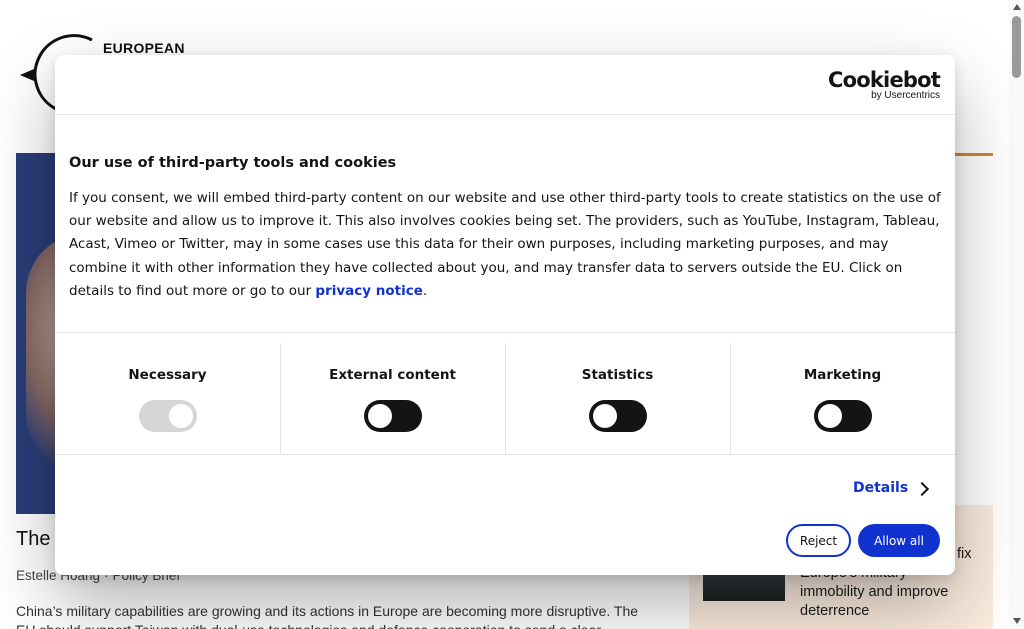 This screenshot has height=629, width=1024. I want to click on consent-marketing: Marketing, so click(842, 393).